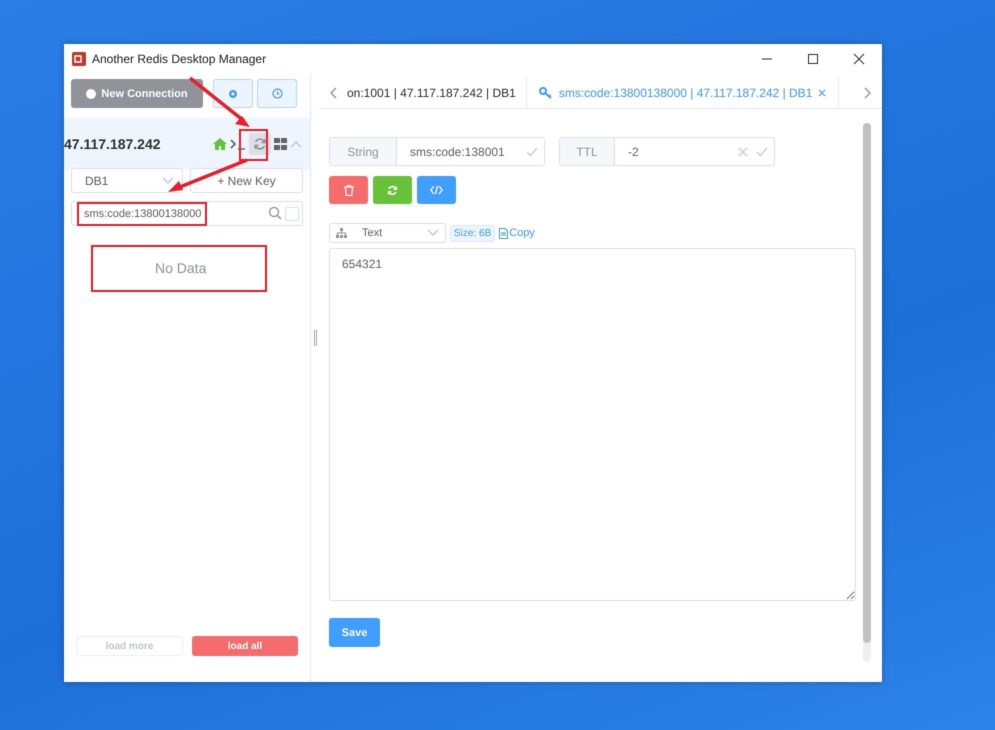 The width and height of the screenshot is (995, 730). I want to click on db-select: DB1, so click(127, 180).